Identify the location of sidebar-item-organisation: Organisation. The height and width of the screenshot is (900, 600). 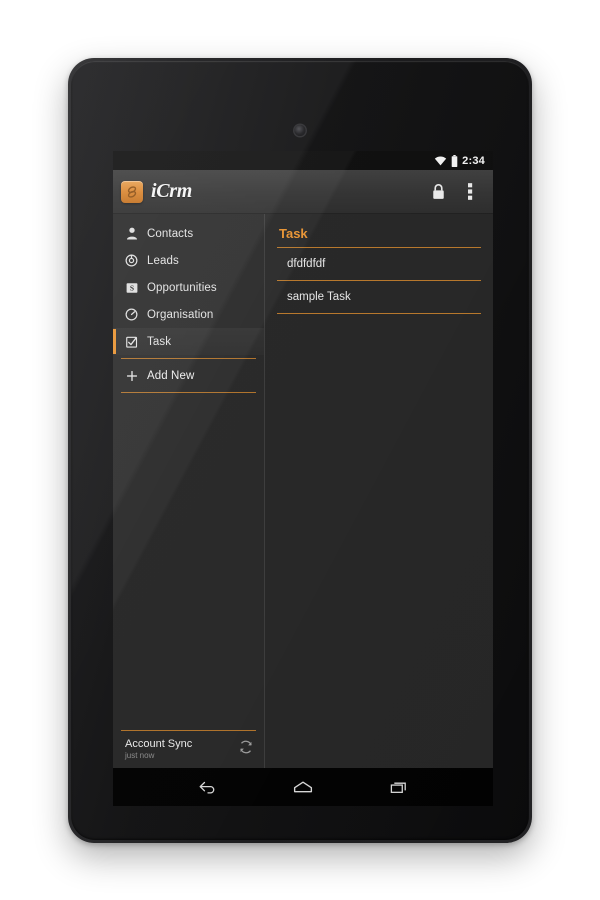
(188, 314).